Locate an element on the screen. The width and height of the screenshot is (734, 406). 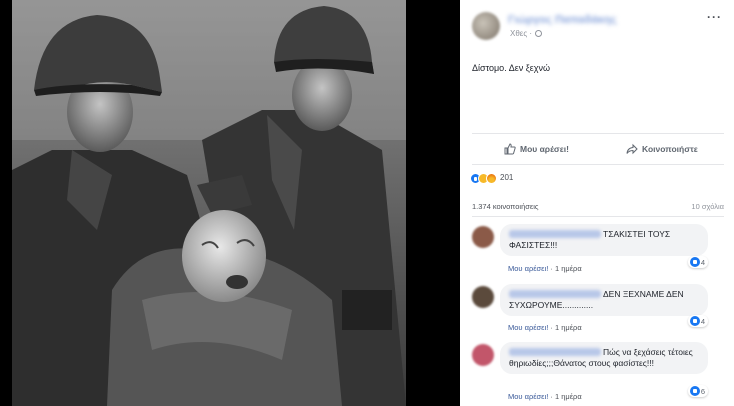
action-bar: Μου αρέσει! Κοινοποιήστε is located at coordinates (598, 149).